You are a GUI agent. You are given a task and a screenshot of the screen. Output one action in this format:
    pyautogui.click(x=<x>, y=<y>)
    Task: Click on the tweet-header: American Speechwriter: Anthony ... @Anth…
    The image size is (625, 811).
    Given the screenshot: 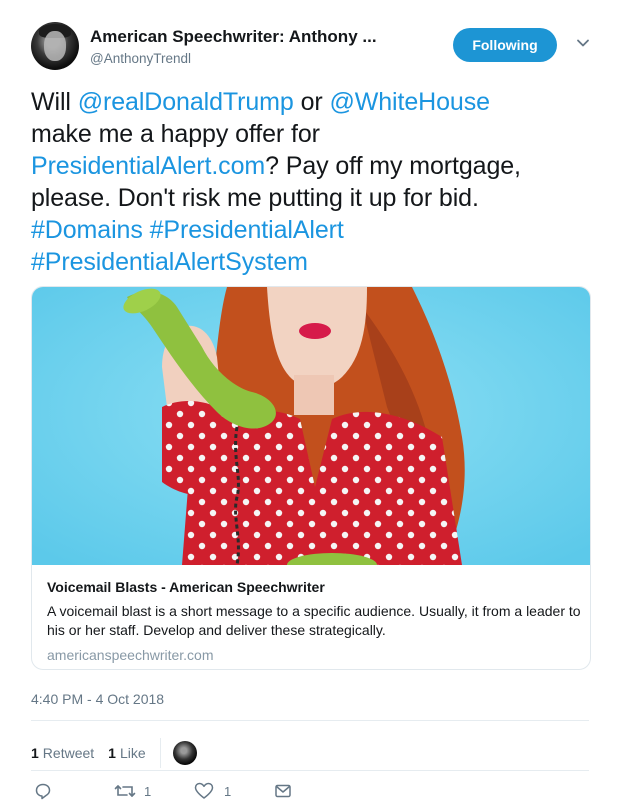 What is the action you would take?
    pyautogui.click(x=316, y=48)
    